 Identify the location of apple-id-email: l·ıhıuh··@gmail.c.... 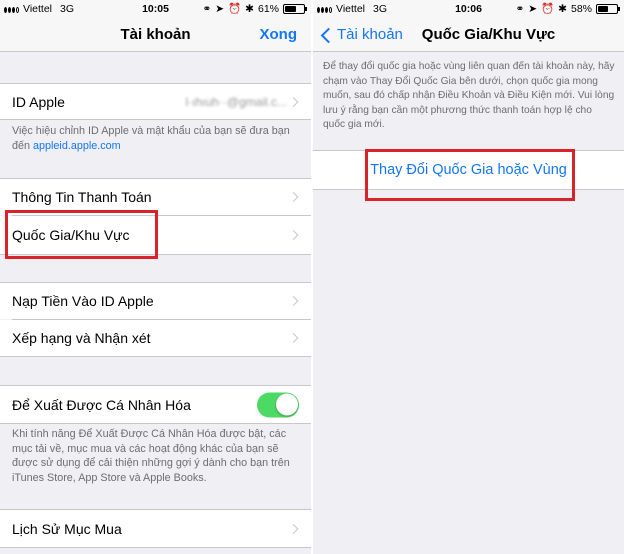
(236, 101).